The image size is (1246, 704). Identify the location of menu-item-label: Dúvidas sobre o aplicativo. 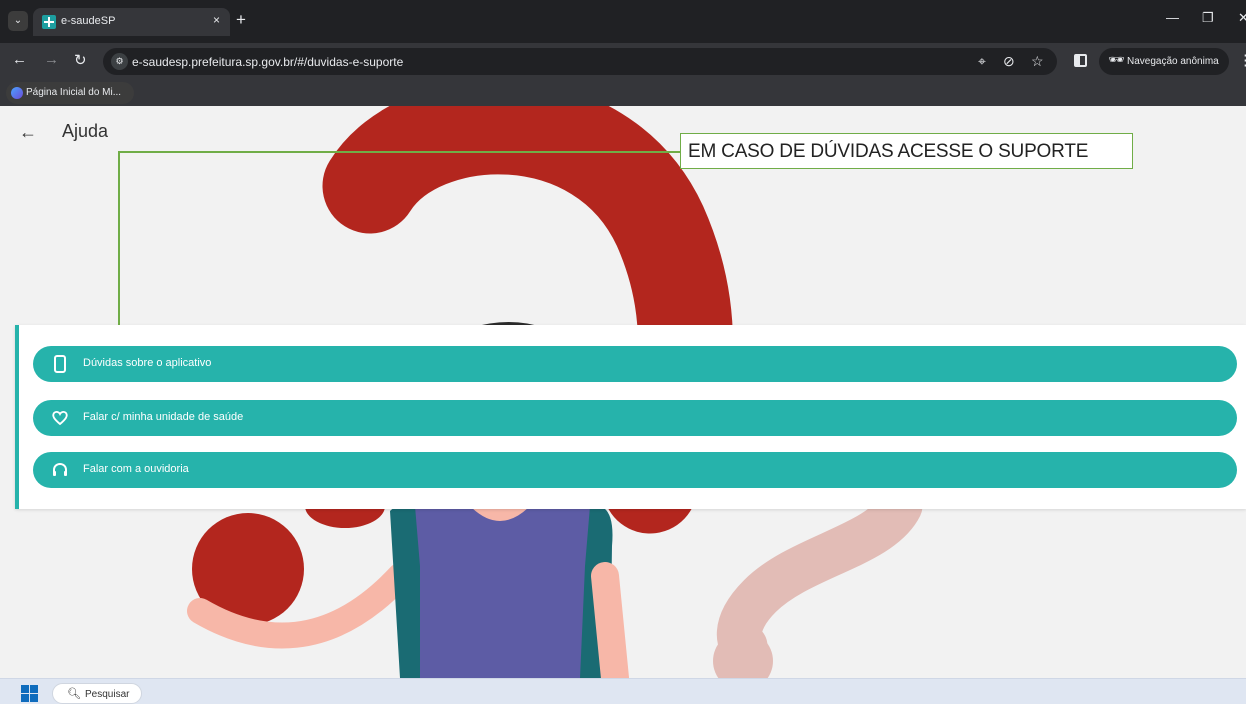
(147, 363).